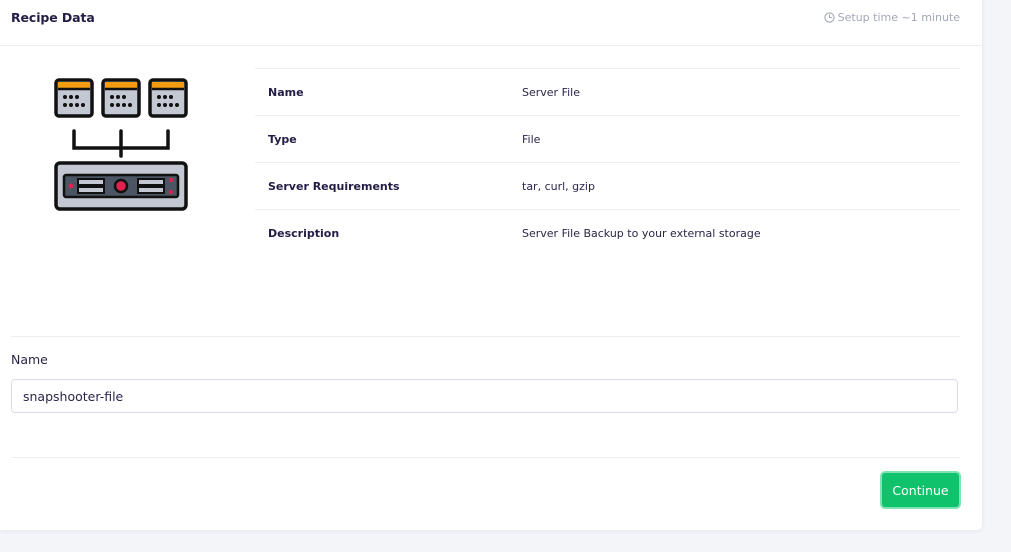 Image resolution: width=1011 pixels, height=552 pixels. Describe the element at coordinates (484, 396) in the screenshot. I see `name-input` at that location.